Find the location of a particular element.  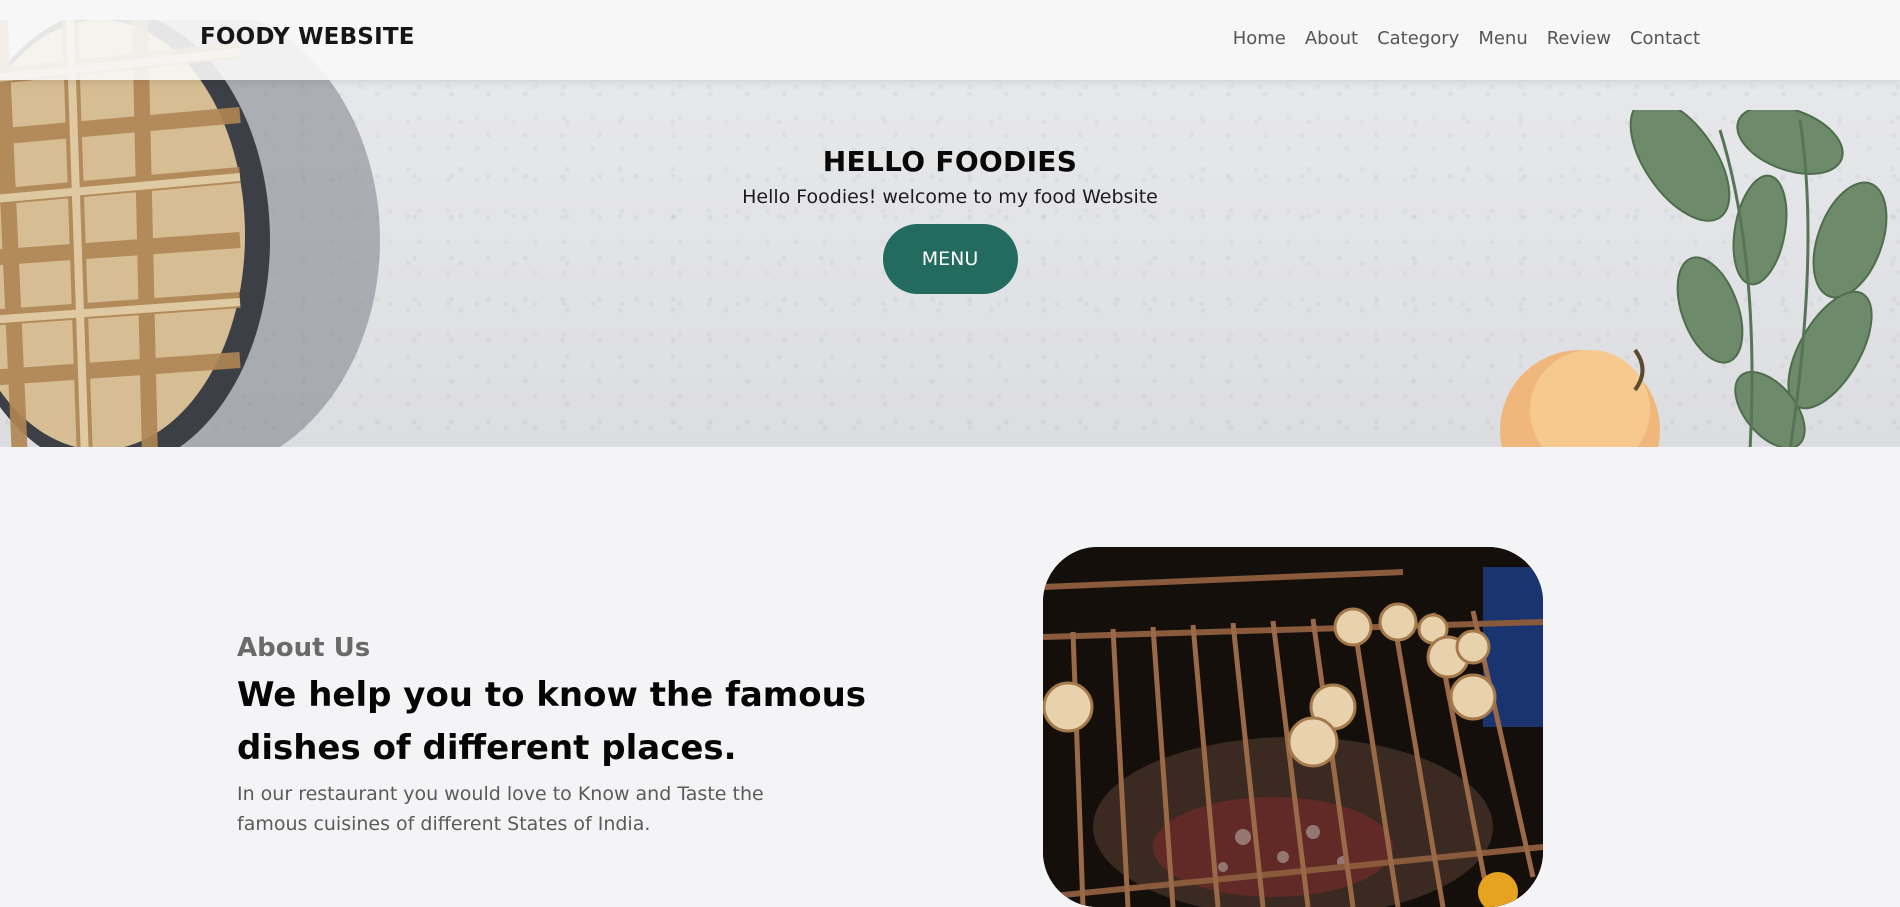

nav-link-review: Review is located at coordinates (1579, 38).